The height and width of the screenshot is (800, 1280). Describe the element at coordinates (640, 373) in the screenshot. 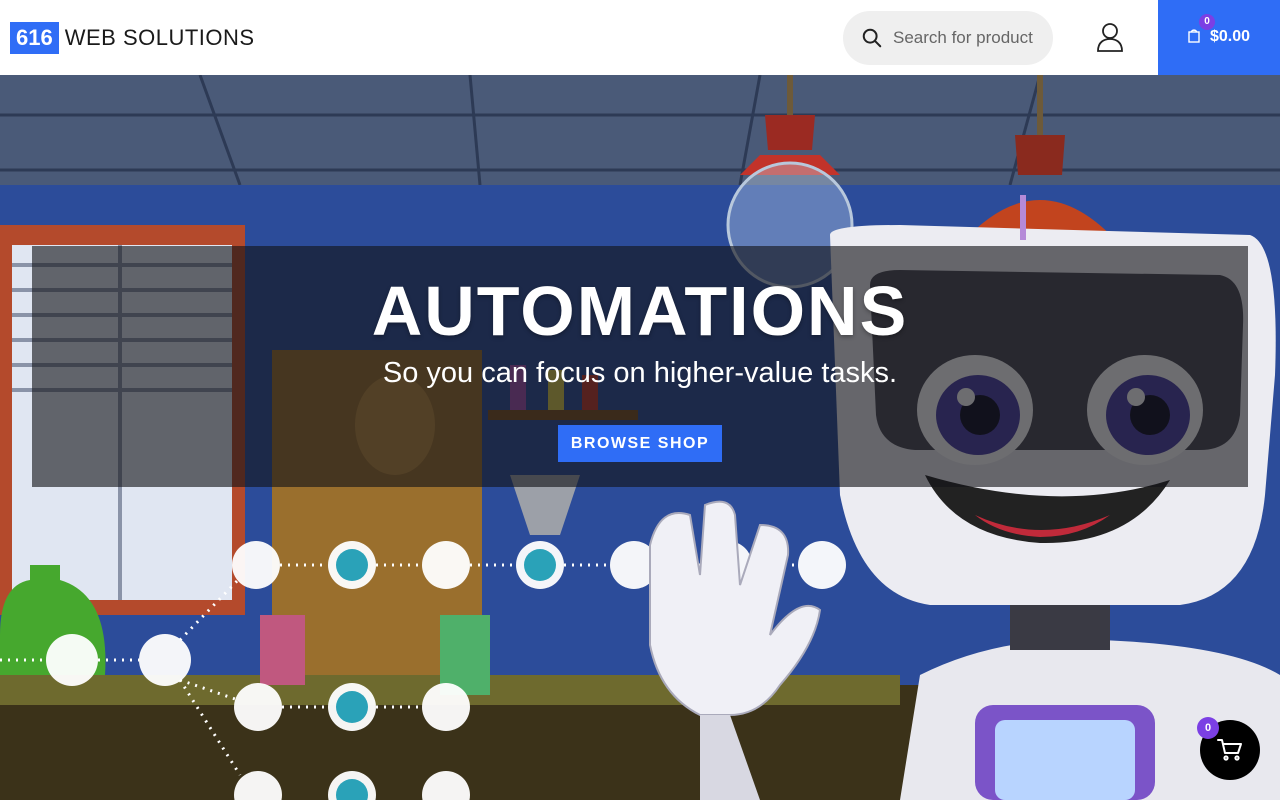

I see `hero-subtitle: So you can focus on higher-value tasks.` at that location.